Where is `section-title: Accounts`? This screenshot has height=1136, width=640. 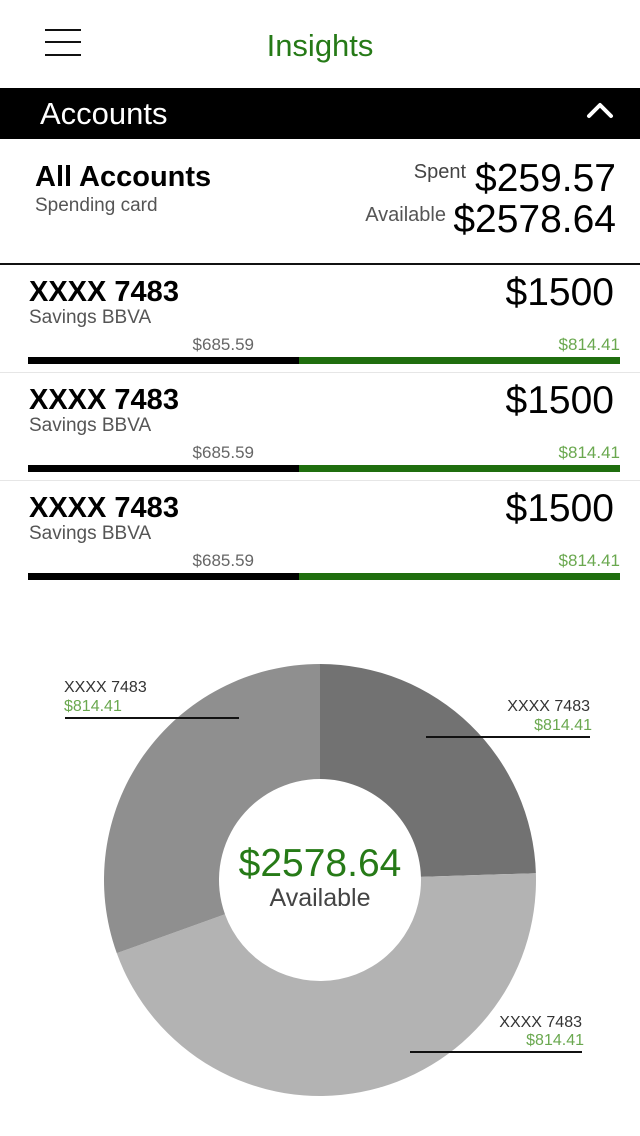 section-title: Accounts is located at coordinates (104, 113).